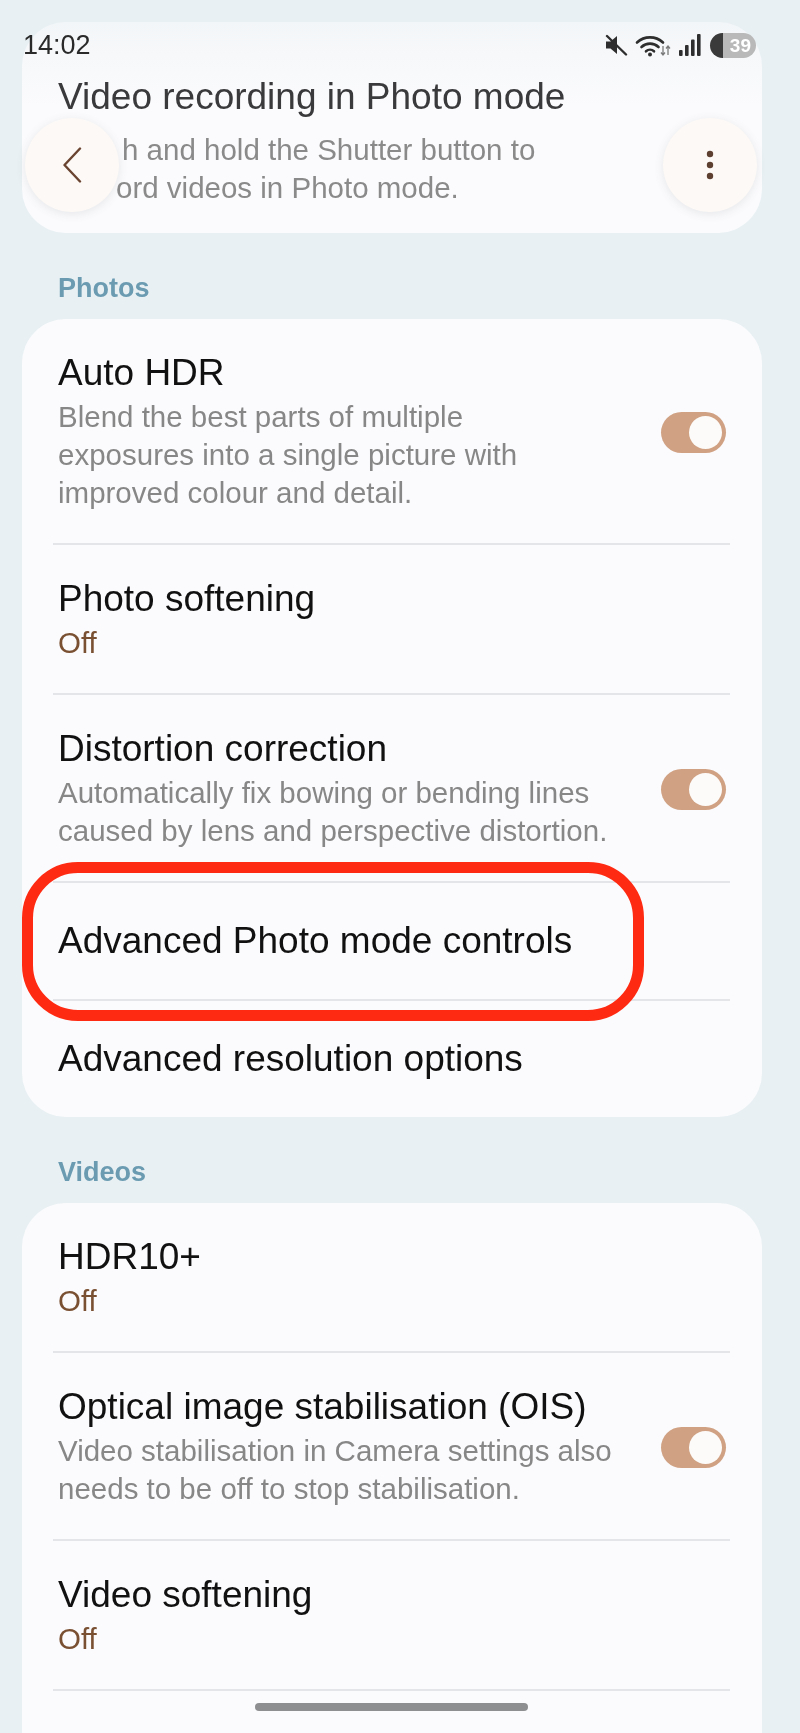 The image size is (800, 1733). What do you see at coordinates (690, 45) in the screenshot?
I see `signal-icon` at bounding box center [690, 45].